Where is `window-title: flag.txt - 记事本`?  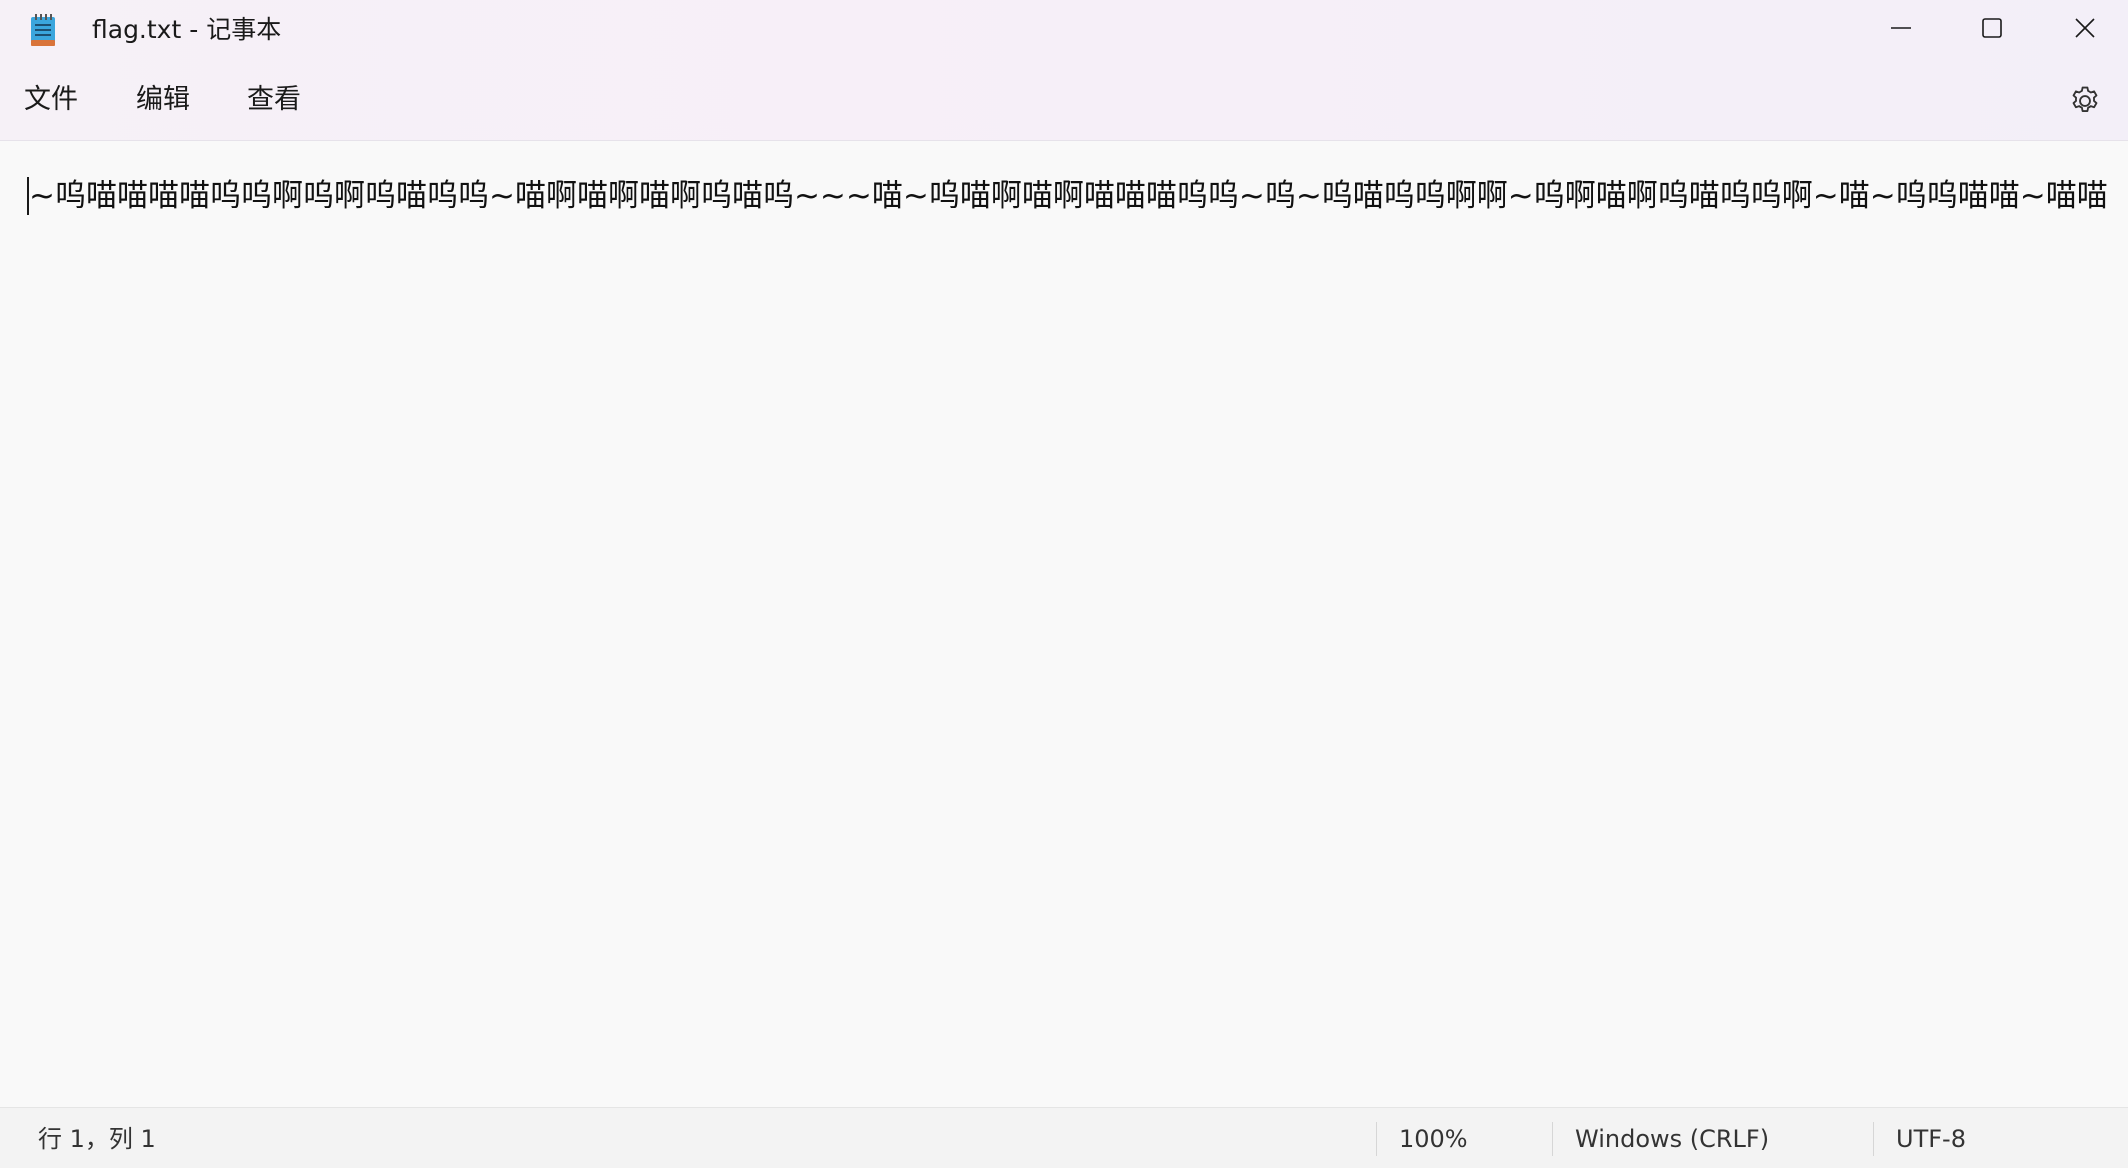
window-title: flag.txt - 记事本 is located at coordinates (187, 29).